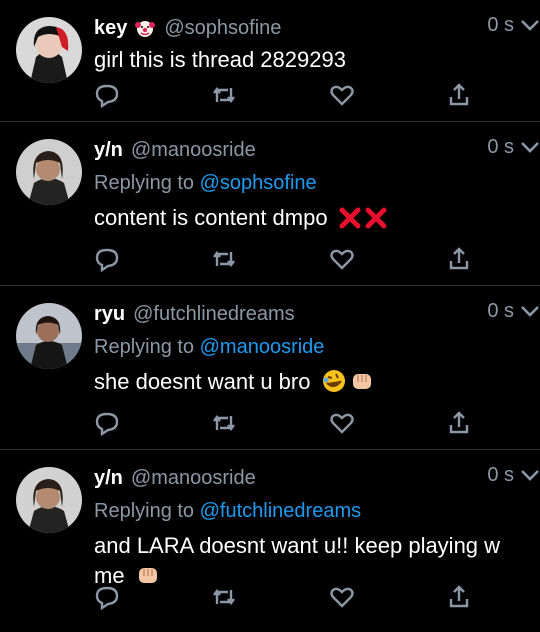  I want to click on display-name: key, so click(110, 28).